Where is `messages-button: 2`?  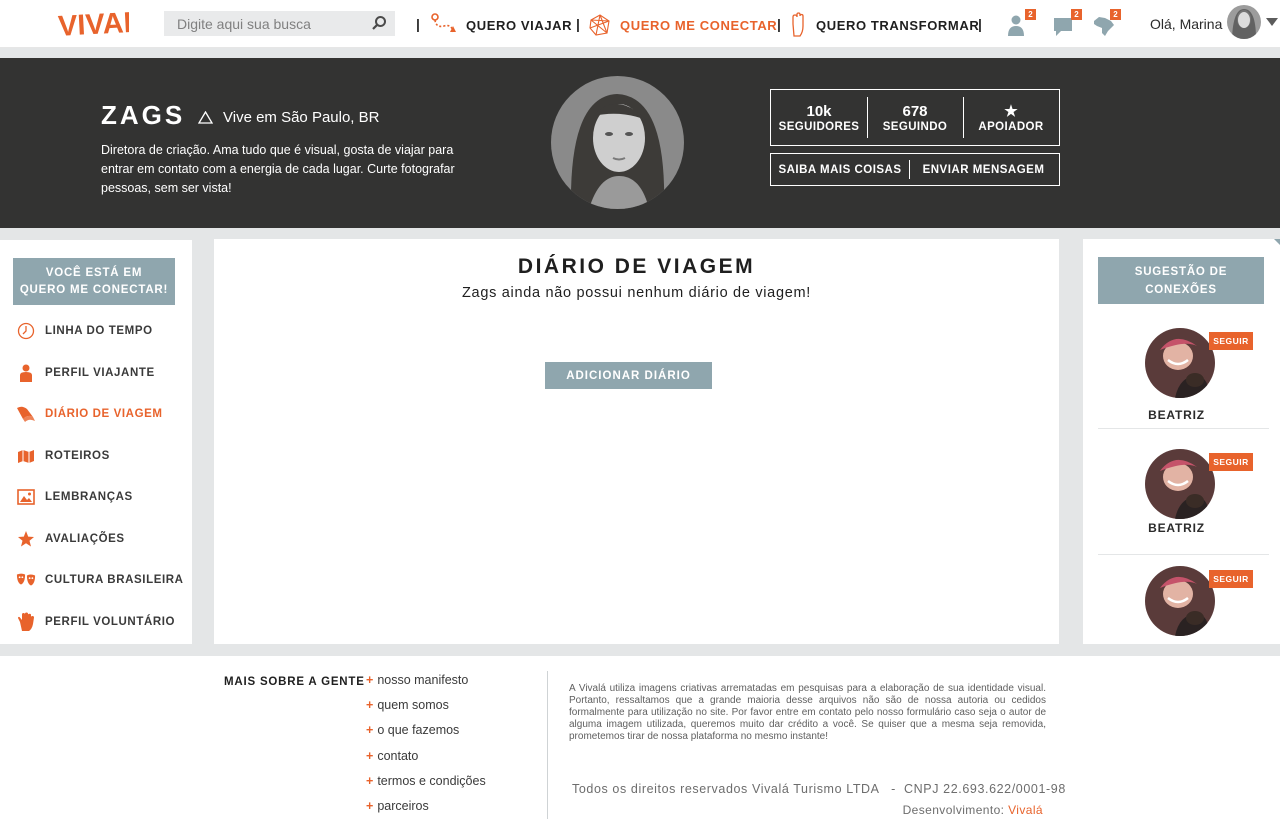 messages-button: 2 is located at coordinates (1067, 24).